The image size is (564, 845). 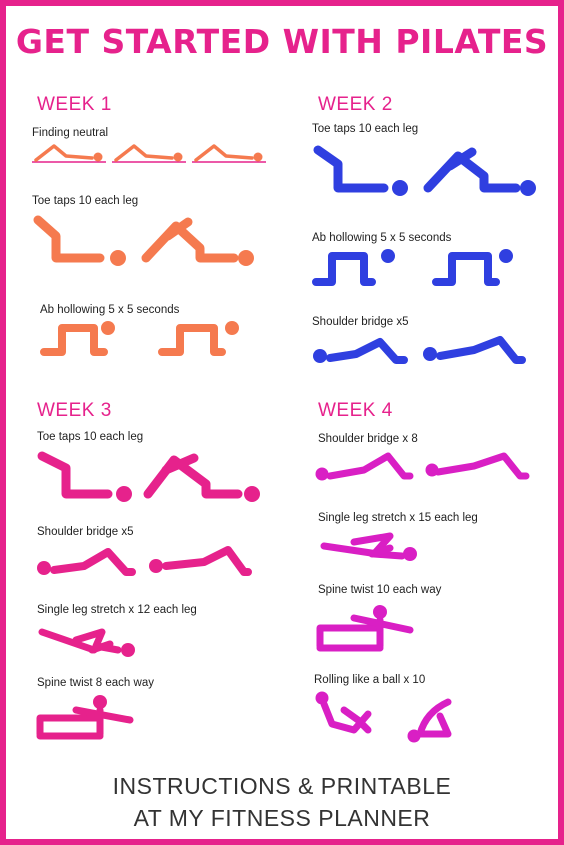 I want to click on week-4-exercise-4-label: Rolling like a ball x 10, so click(x=370, y=680).